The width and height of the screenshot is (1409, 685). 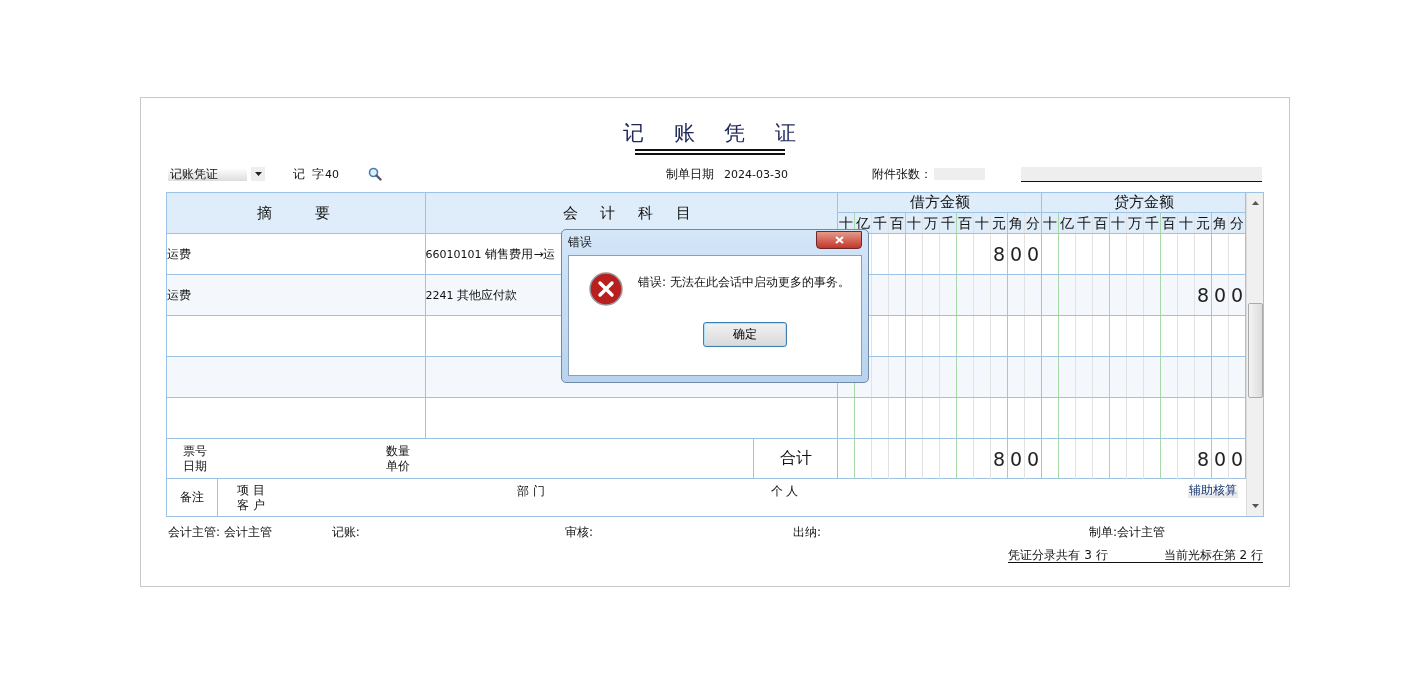 I want to click on voucher-number: 40, so click(x=332, y=174).